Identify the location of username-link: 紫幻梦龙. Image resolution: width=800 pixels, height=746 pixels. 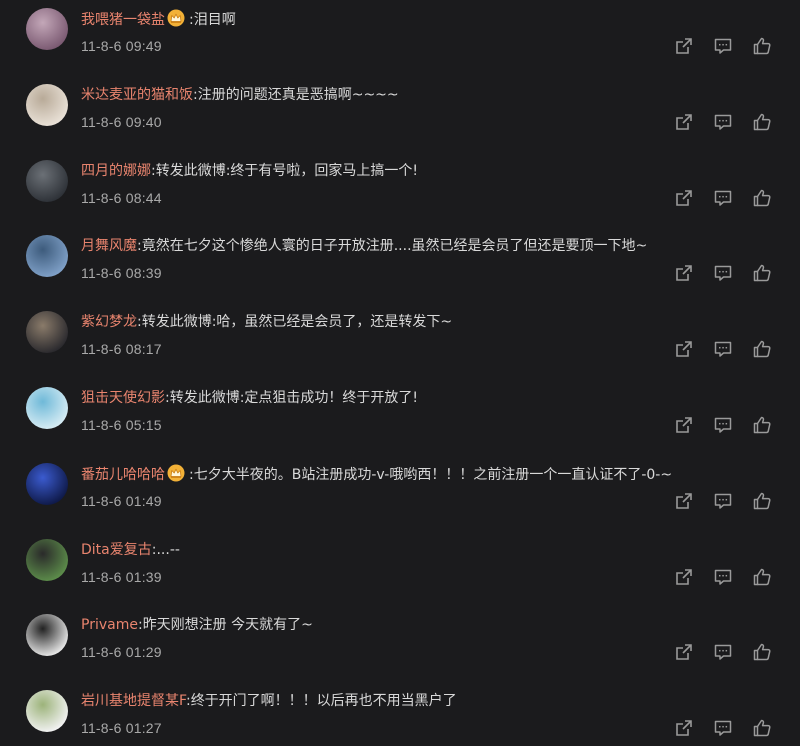
(109, 322).